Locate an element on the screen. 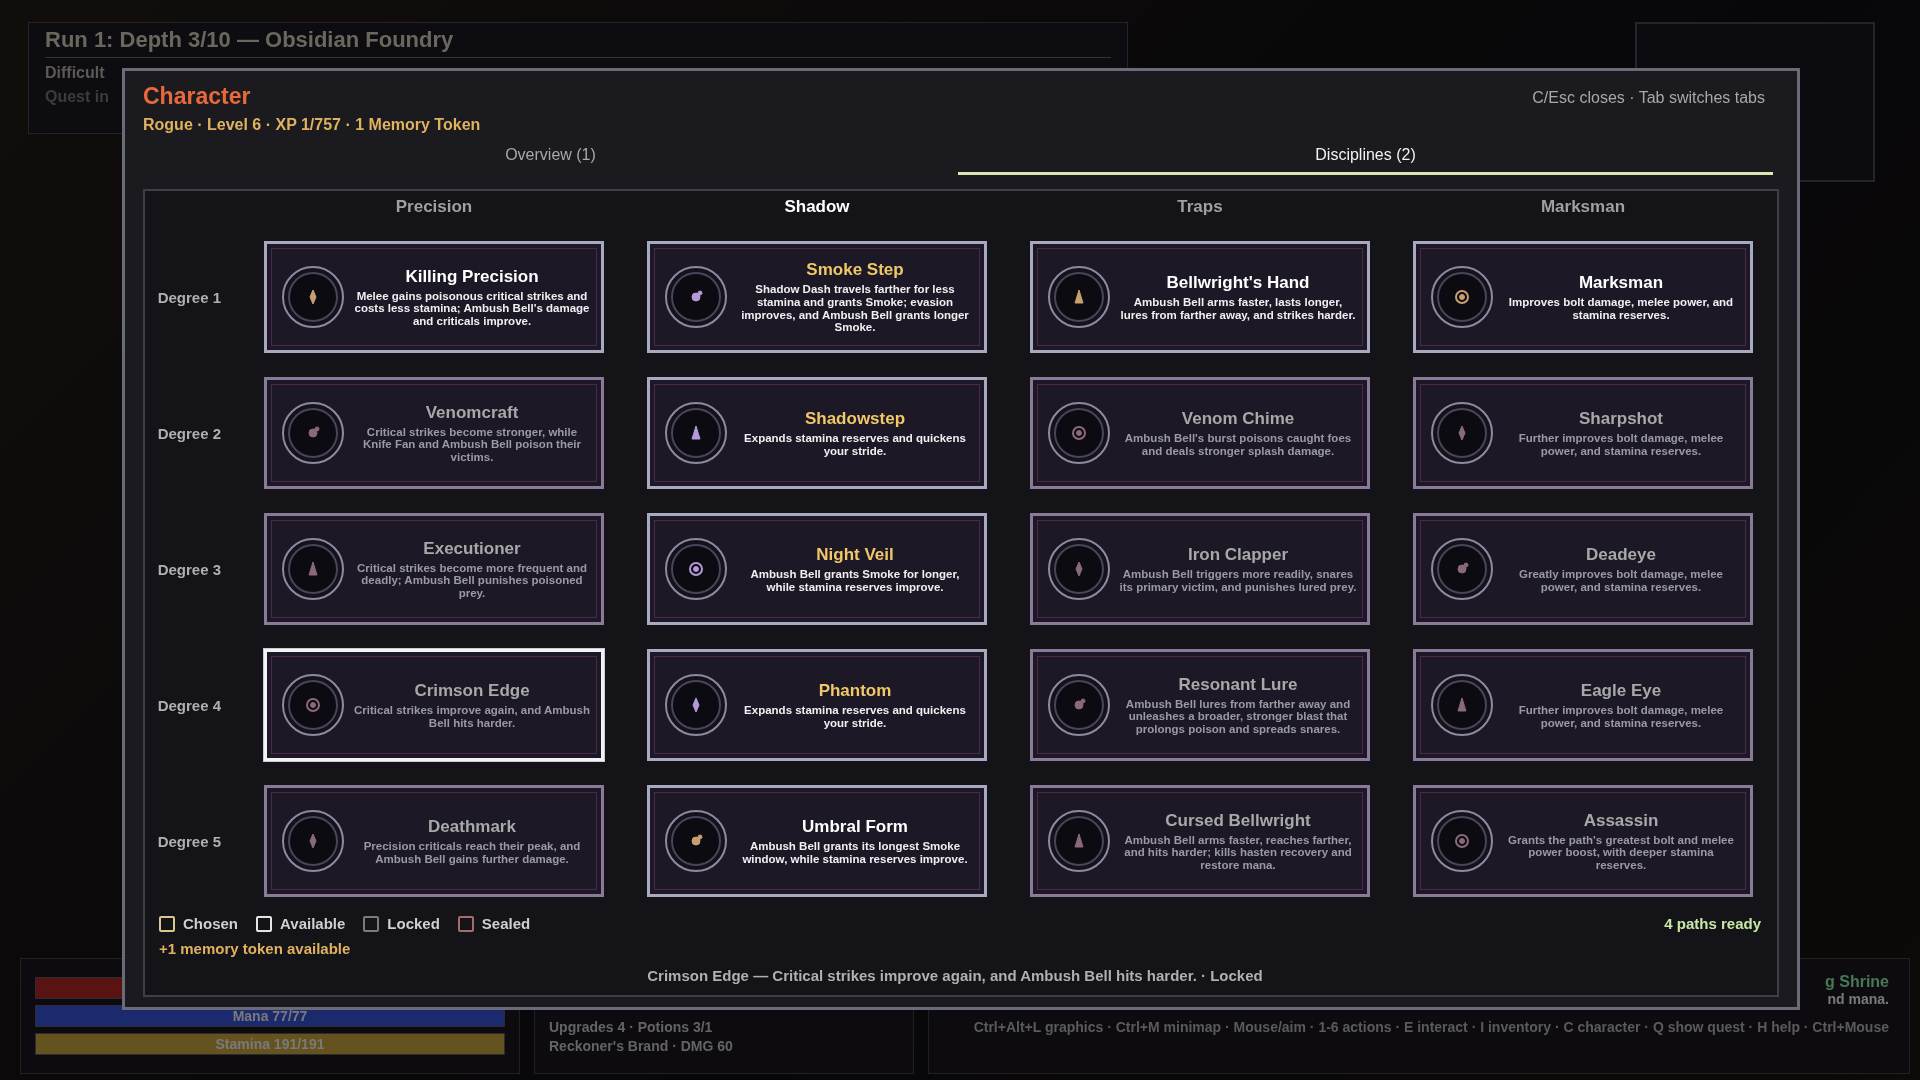 The image size is (1920, 1080). talent-title: Executioner is located at coordinates (472, 548).